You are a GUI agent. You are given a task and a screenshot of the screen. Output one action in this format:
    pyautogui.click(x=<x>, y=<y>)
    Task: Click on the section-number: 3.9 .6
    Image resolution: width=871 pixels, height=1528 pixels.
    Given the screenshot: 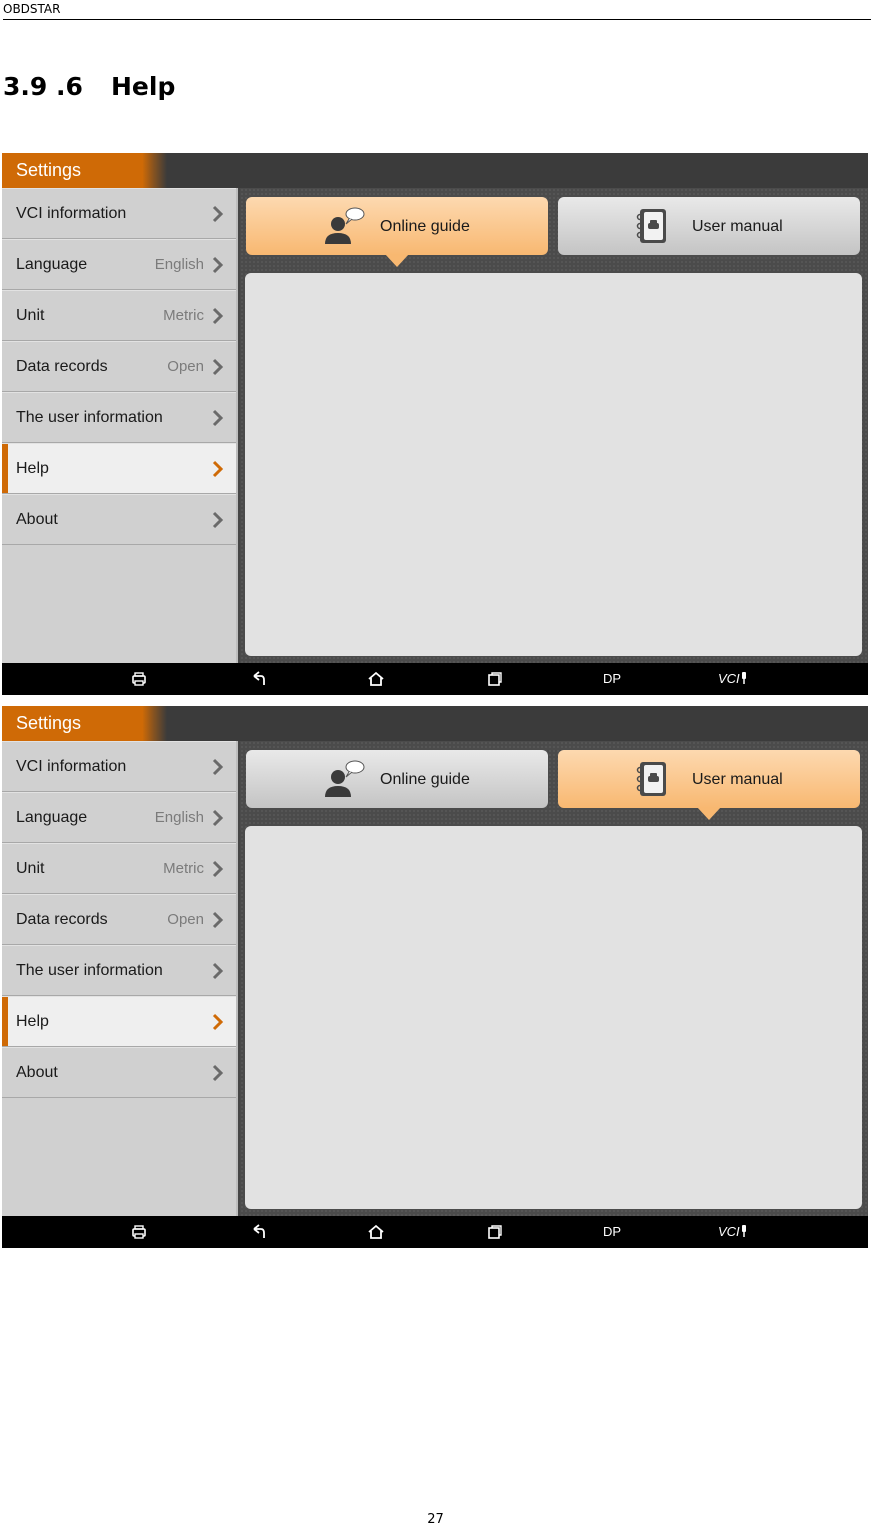 What is the action you would take?
    pyautogui.click(x=43, y=86)
    